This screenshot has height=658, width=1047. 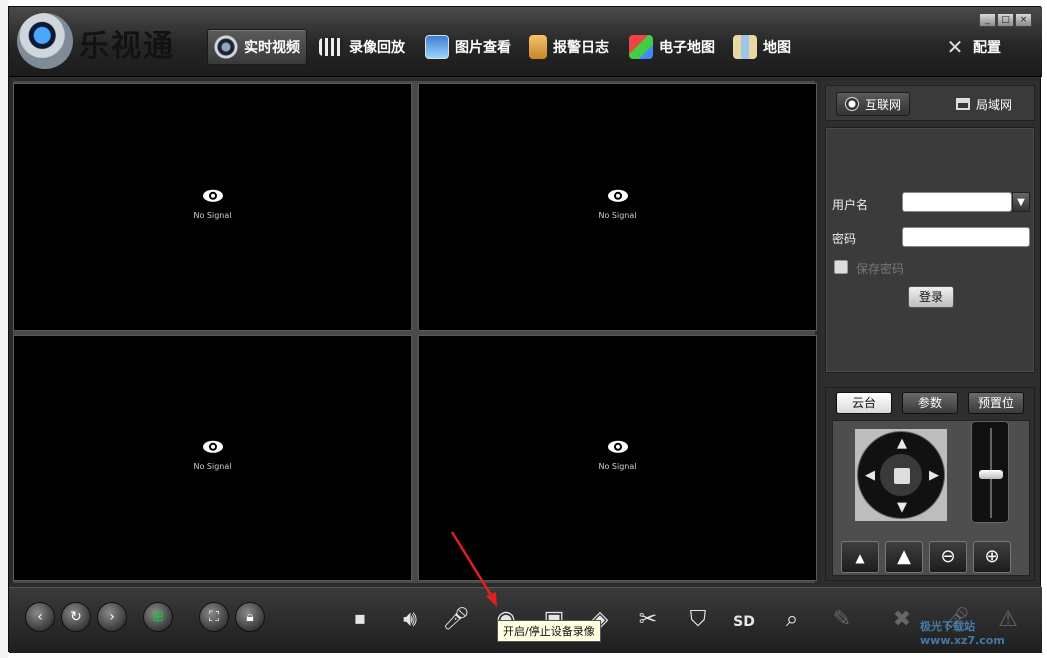 I want to click on mountain-large-icon: ▲, so click(x=904, y=556).